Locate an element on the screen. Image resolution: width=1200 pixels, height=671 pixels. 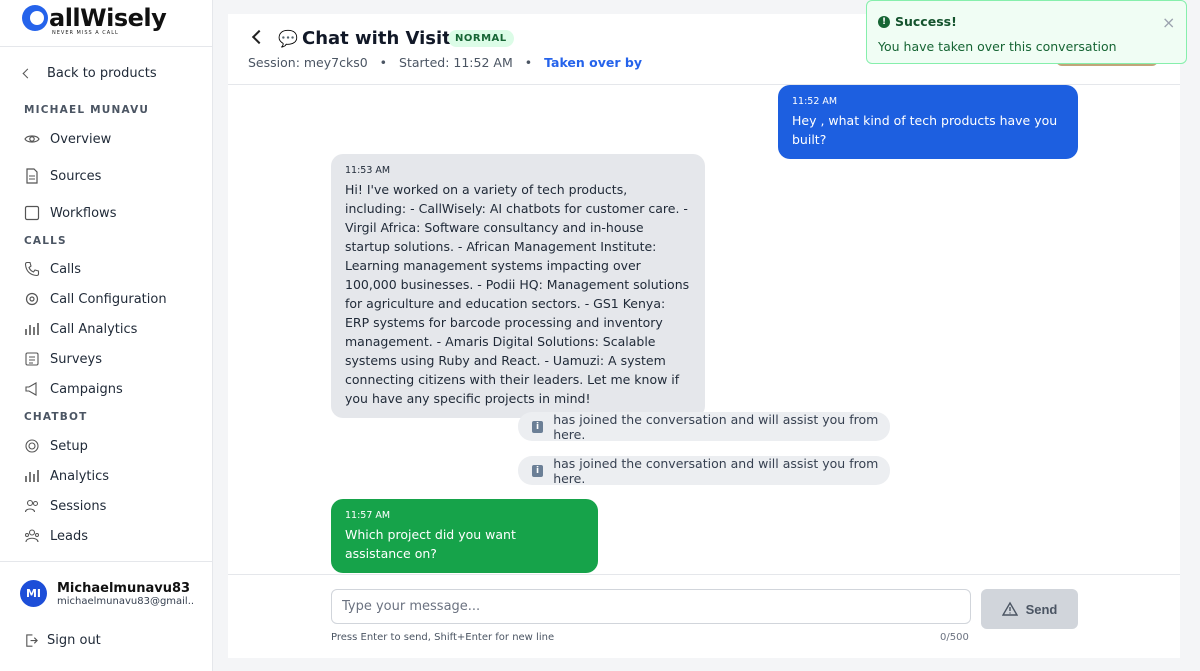
success-icon: ! is located at coordinates (884, 22).